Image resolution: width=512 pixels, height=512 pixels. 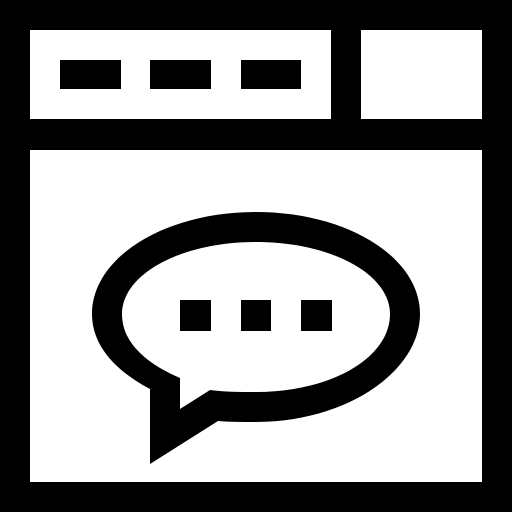 I want to click on tab-dots-icon, so click(x=180, y=74).